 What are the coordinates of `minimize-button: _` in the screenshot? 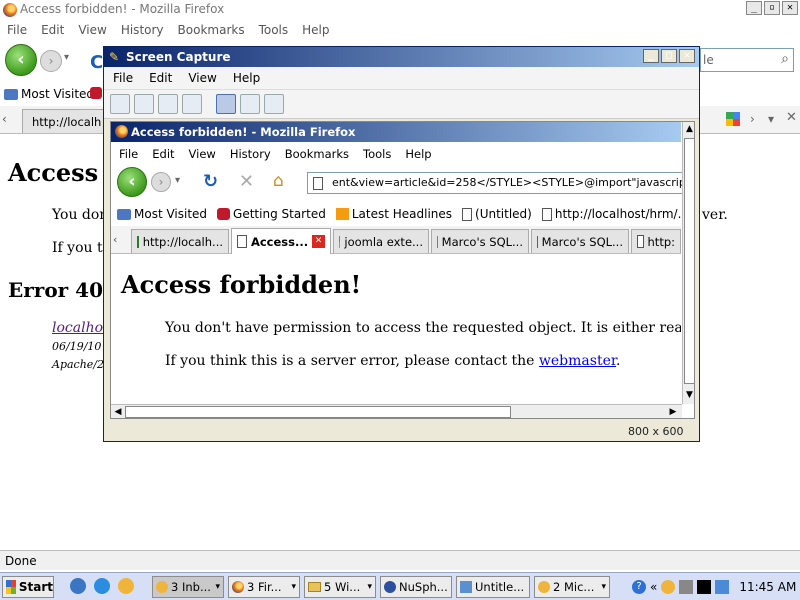 It's located at (754, 8).